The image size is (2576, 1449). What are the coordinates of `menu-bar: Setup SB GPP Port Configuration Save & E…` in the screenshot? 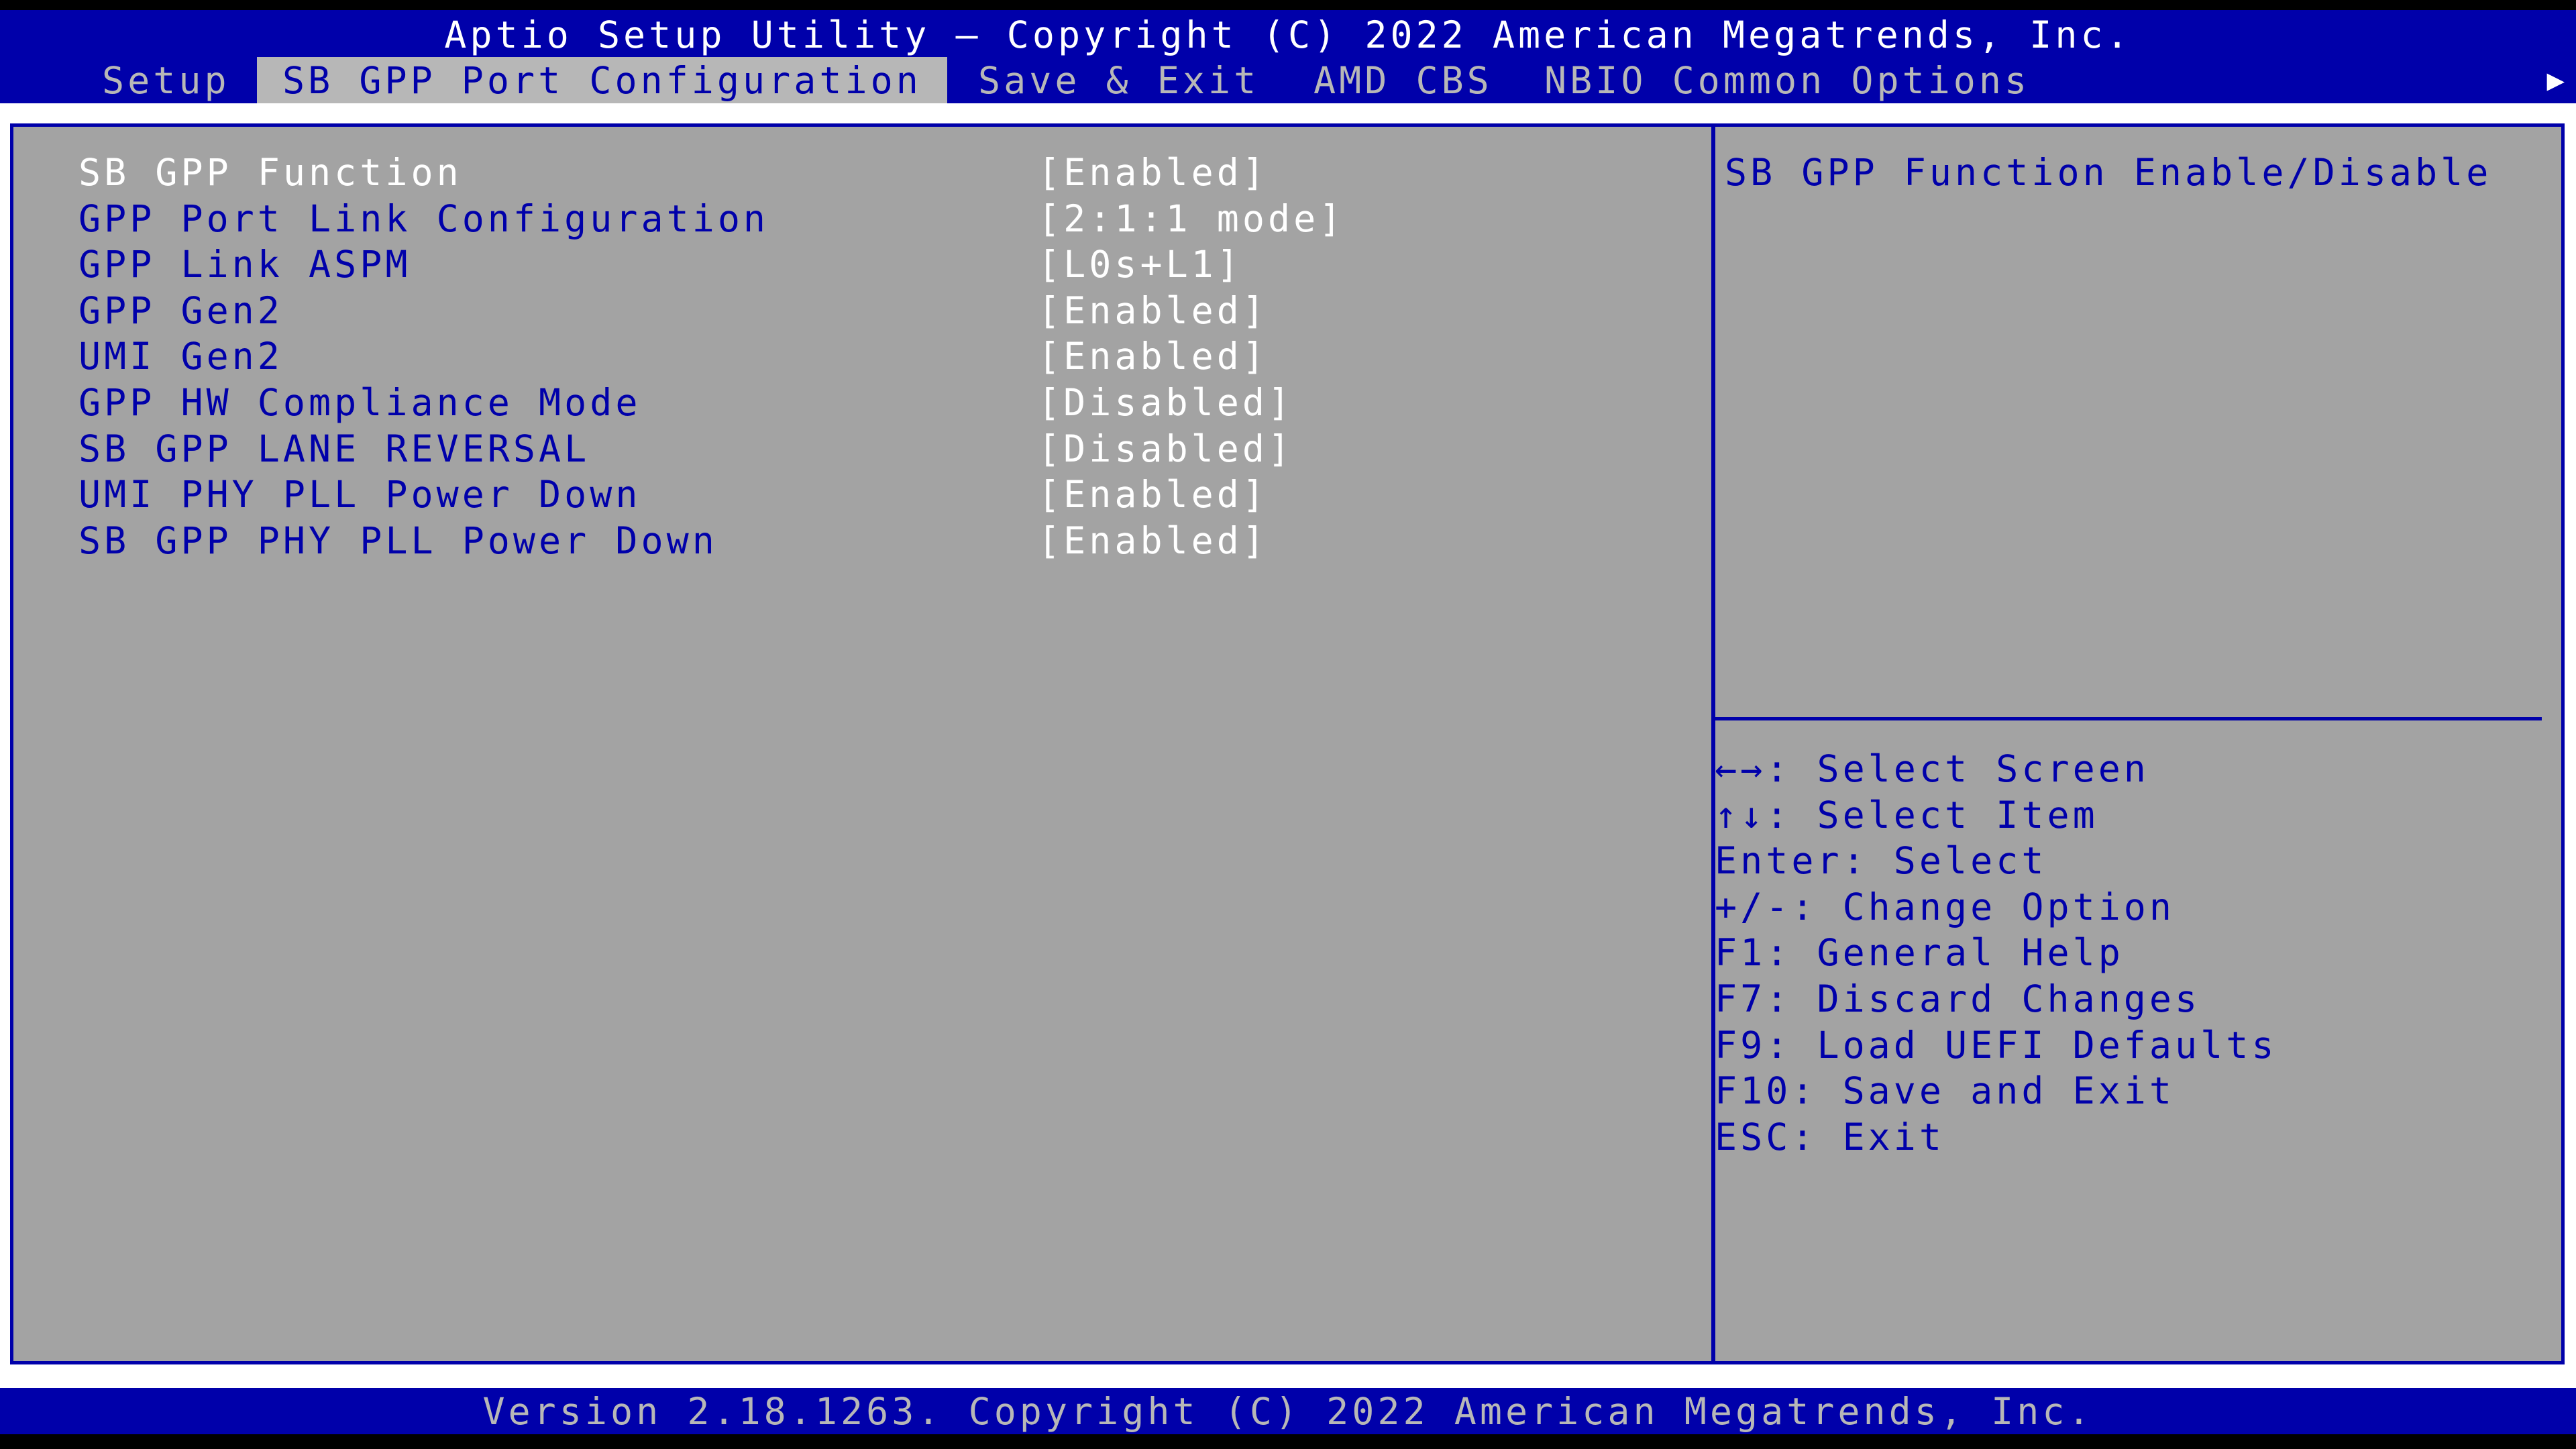 It's located at (1288, 80).